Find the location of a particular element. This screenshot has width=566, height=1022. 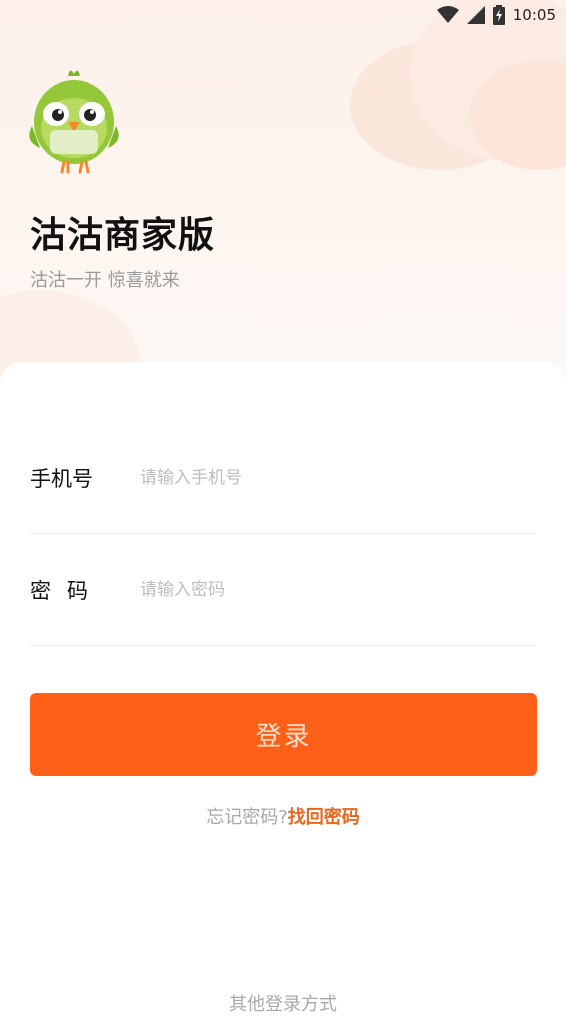

wifi-icon is located at coordinates (447, 14).